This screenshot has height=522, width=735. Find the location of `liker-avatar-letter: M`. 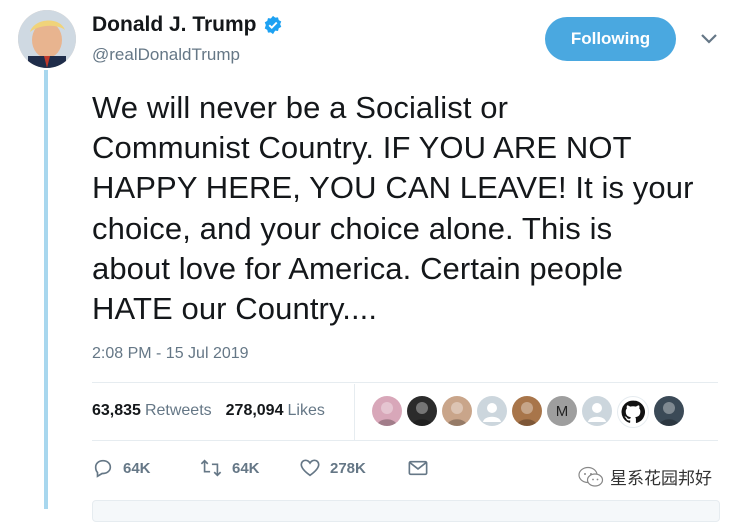

liker-avatar-letter: M is located at coordinates (562, 411).